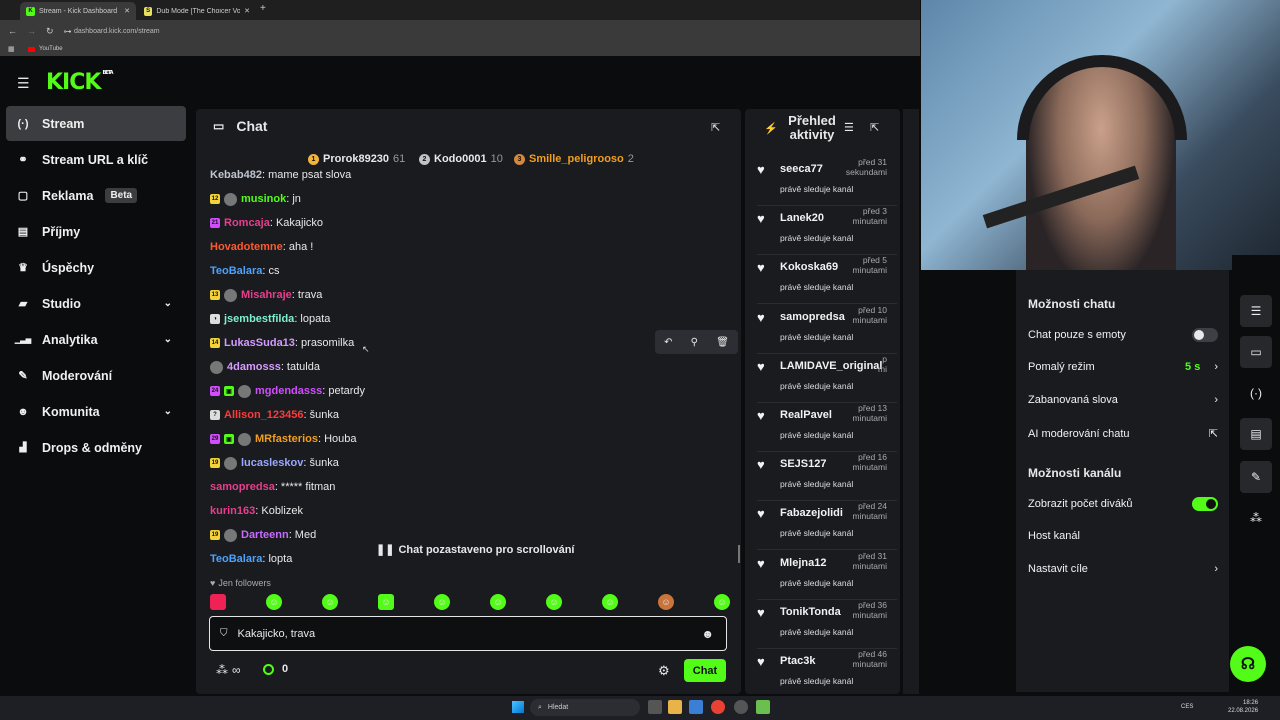  What do you see at coordinates (236, 175) in the screenshot?
I see `chat-username: Kebab482` at bounding box center [236, 175].